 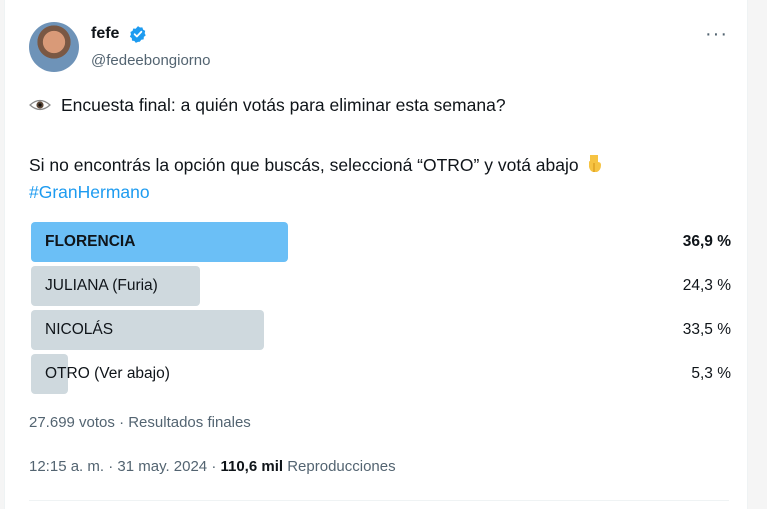 What do you see at coordinates (124, 466) in the screenshot?
I see `timestamp-date: 12:15 a. m. · 31 may. 2024 ·` at bounding box center [124, 466].